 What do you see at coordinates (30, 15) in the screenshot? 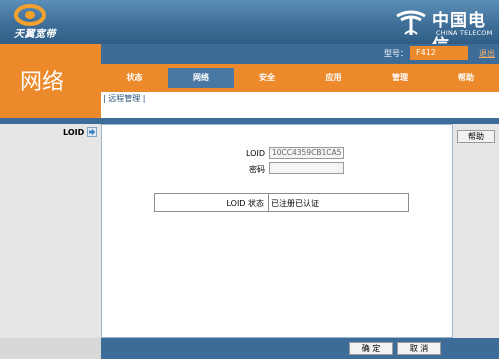
I see `tianyi-logo-icon` at bounding box center [30, 15].